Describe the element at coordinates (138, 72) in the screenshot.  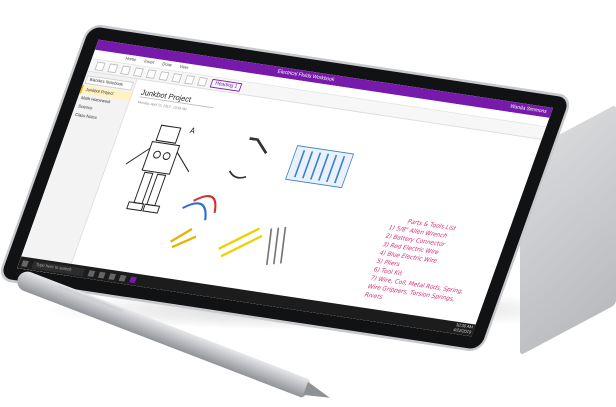
I see `italic-button` at that location.